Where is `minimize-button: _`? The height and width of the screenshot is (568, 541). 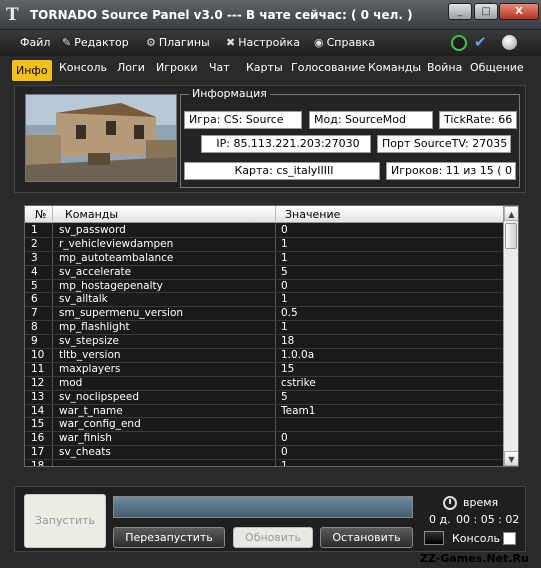 minimize-button: _ is located at coordinates (460, 11).